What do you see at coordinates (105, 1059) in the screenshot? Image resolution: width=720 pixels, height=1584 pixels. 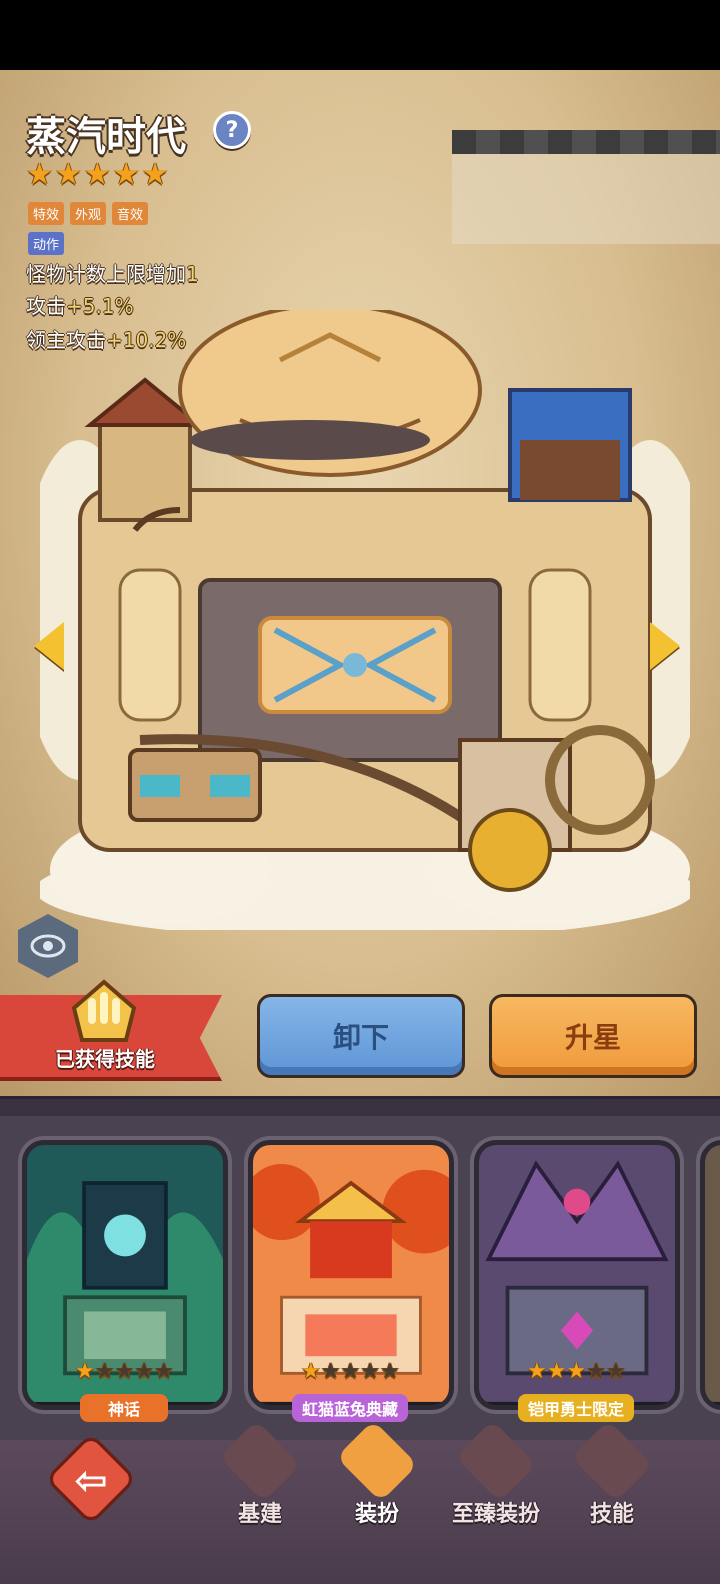 I see `acquired-skill-label: 已获得技能` at bounding box center [105, 1059].